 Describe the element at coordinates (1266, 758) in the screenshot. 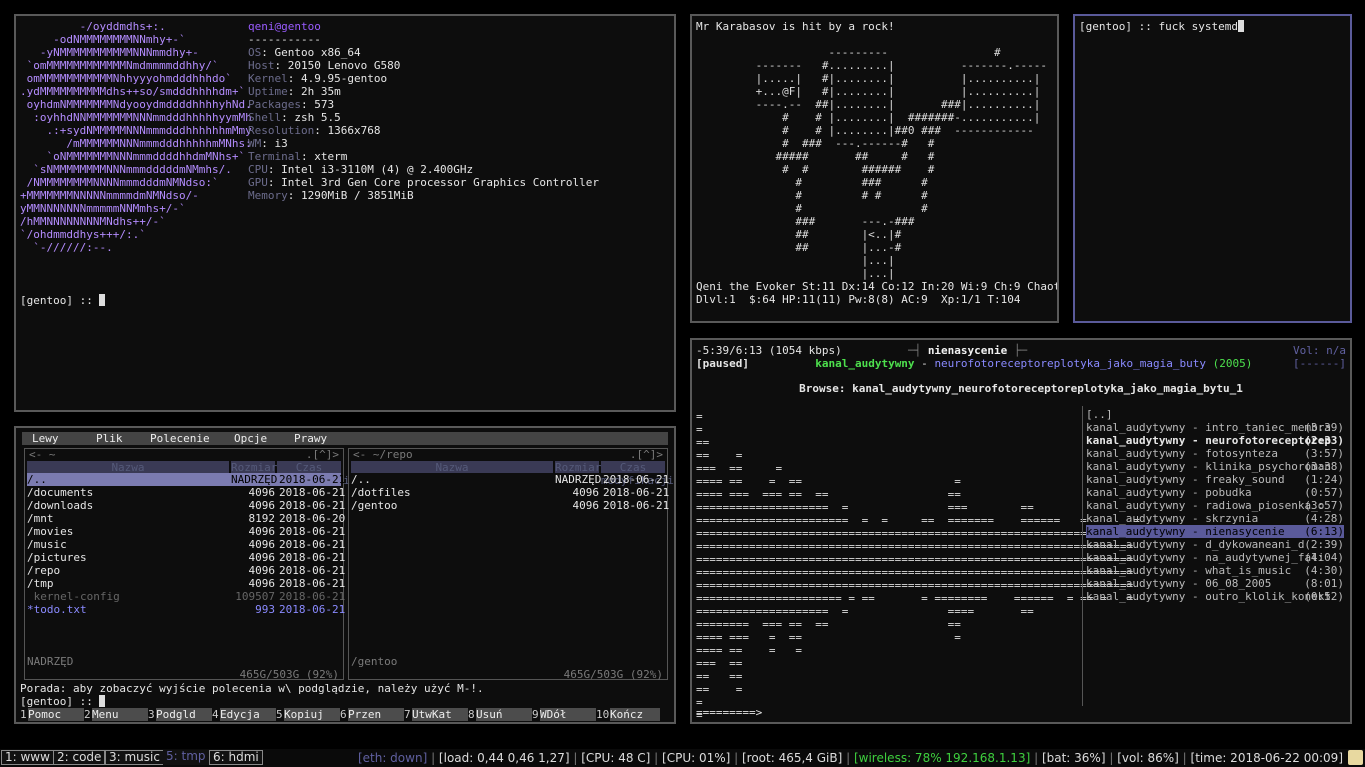

I see `status-block: [time: 2018-06-22 00:09]` at that location.